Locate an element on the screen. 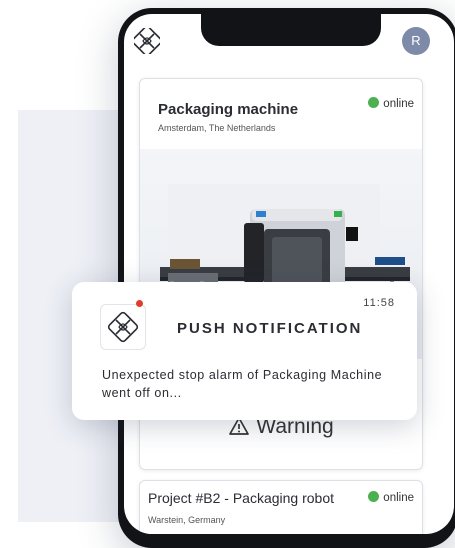  phone-notch is located at coordinates (291, 30).